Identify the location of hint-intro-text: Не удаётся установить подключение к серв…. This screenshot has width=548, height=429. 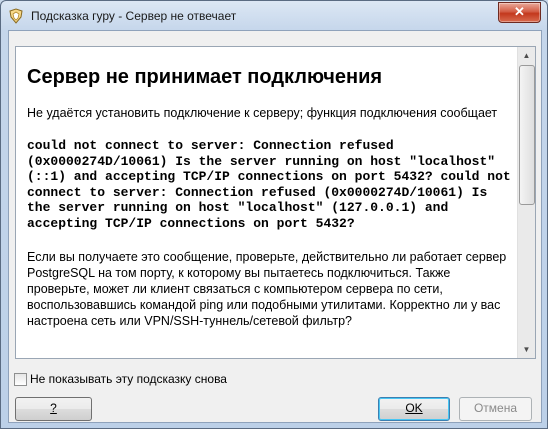
(262, 113).